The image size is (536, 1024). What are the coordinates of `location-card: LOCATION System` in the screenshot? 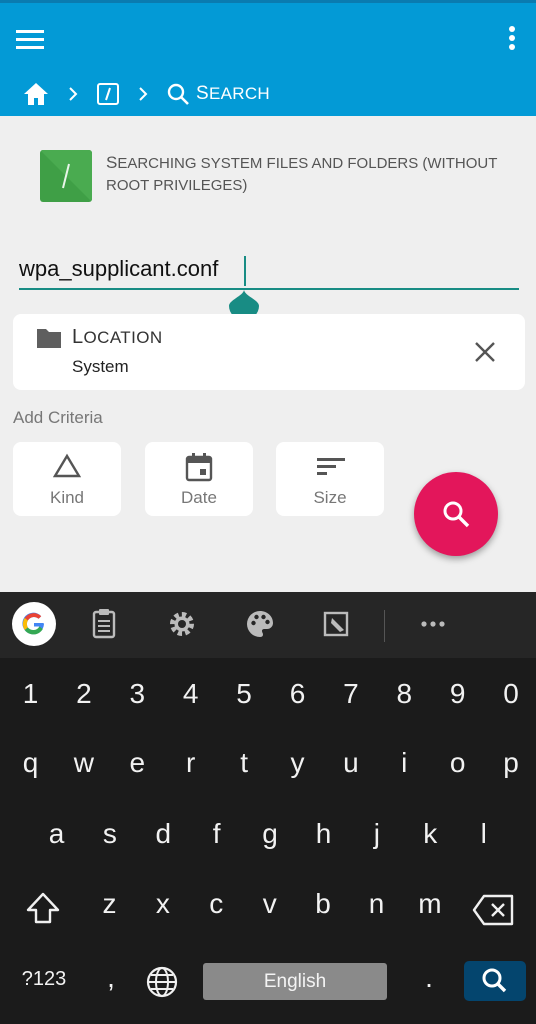 It's located at (269, 352).